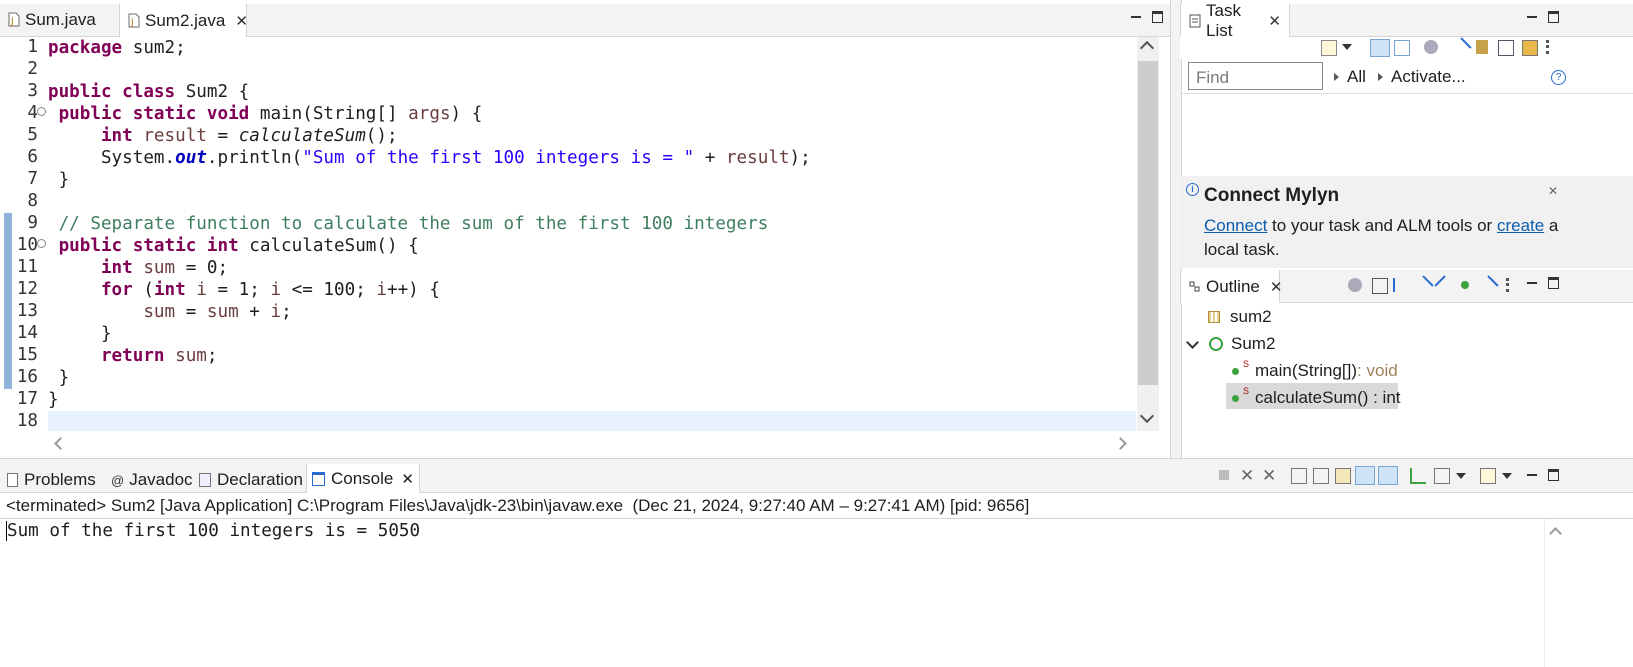 The image size is (1633, 667). I want to click on editor-horizontal-scrollbar, so click(590, 443).